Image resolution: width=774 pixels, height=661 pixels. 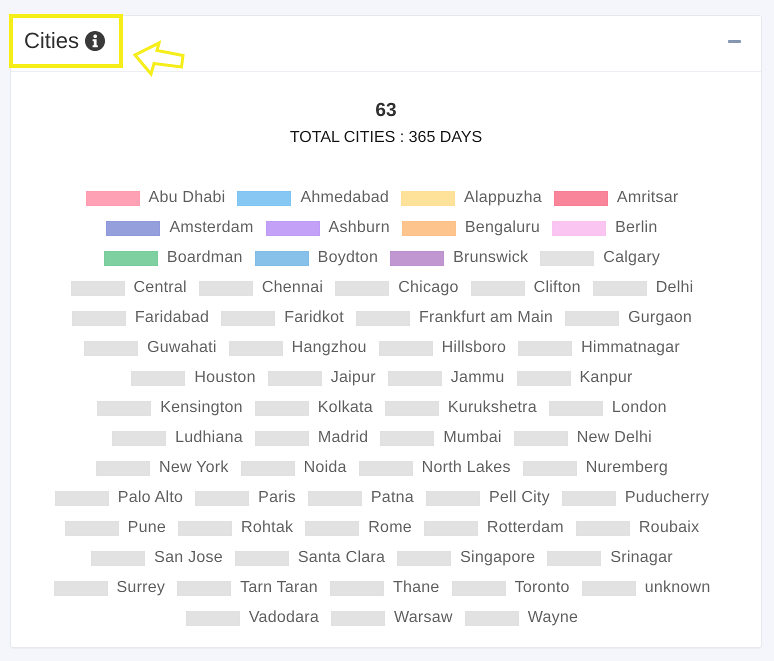 I want to click on legend-label: New York, so click(x=194, y=468).